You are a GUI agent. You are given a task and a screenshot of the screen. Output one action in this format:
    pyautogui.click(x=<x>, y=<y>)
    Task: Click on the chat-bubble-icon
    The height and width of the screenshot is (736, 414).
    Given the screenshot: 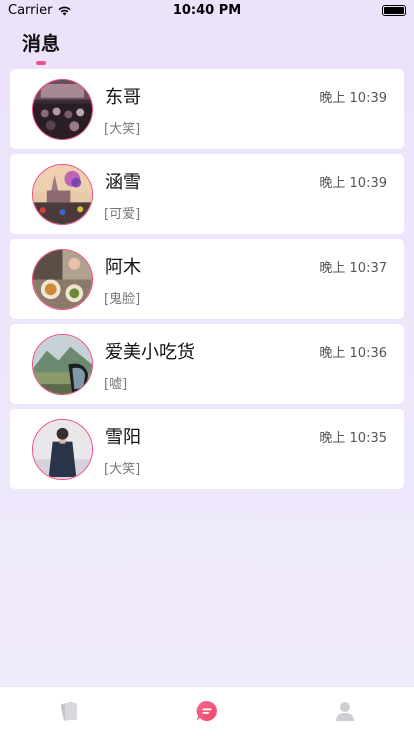 What is the action you would take?
    pyautogui.click(x=206, y=710)
    